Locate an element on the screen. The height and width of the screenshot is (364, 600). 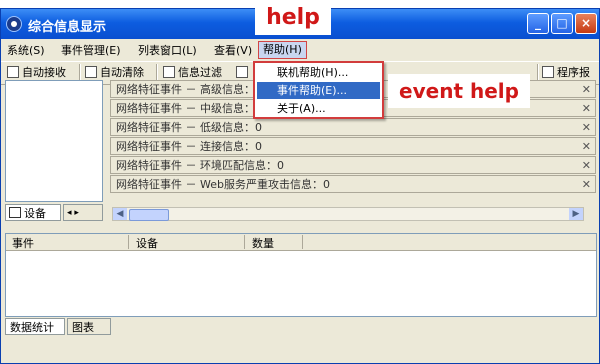
program-alarm-button: 程序报警 is located at coordinates (570, 80).